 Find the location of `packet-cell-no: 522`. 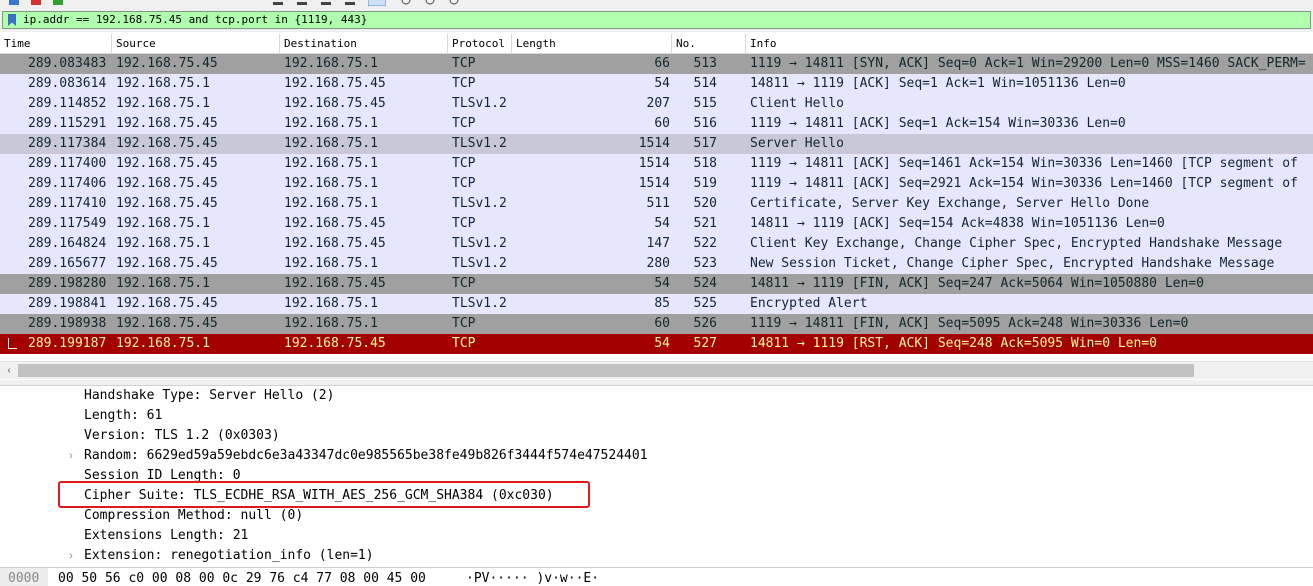

packet-cell-no: 522 is located at coordinates (705, 243).